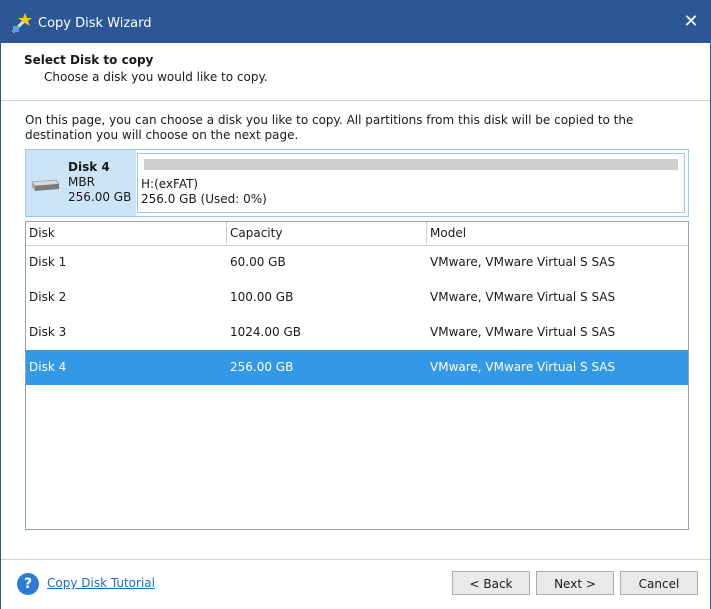  What do you see at coordinates (45, 185) in the screenshot?
I see `hard-disk-icon` at bounding box center [45, 185].